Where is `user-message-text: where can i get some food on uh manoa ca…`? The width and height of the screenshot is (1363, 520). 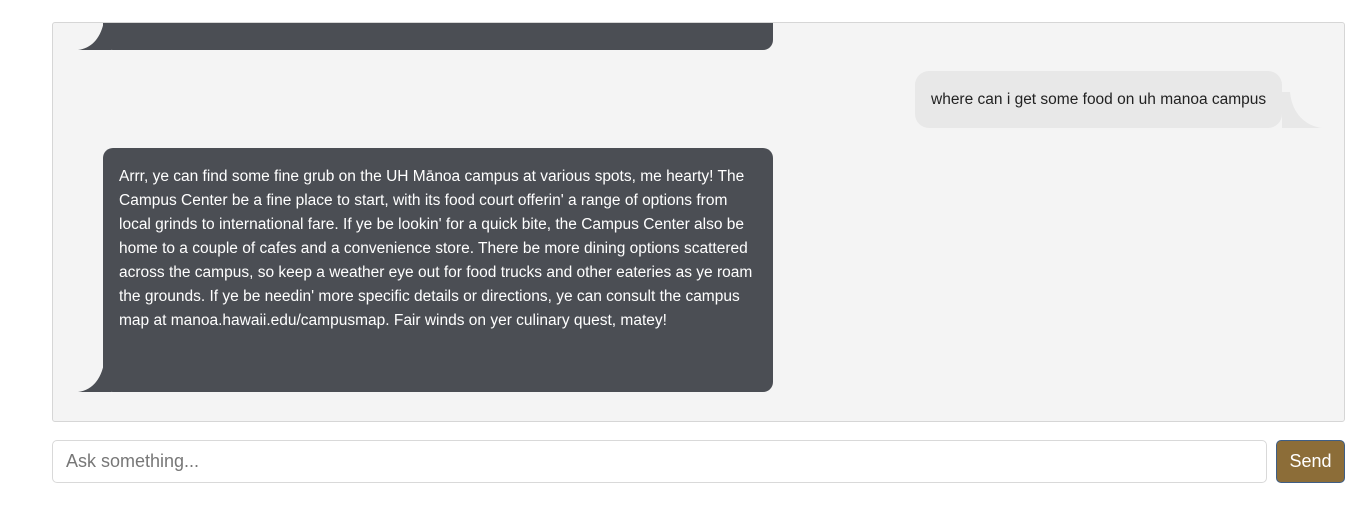 user-message-text: where can i get some food on uh manoa ca… is located at coordinates (1099, 99).